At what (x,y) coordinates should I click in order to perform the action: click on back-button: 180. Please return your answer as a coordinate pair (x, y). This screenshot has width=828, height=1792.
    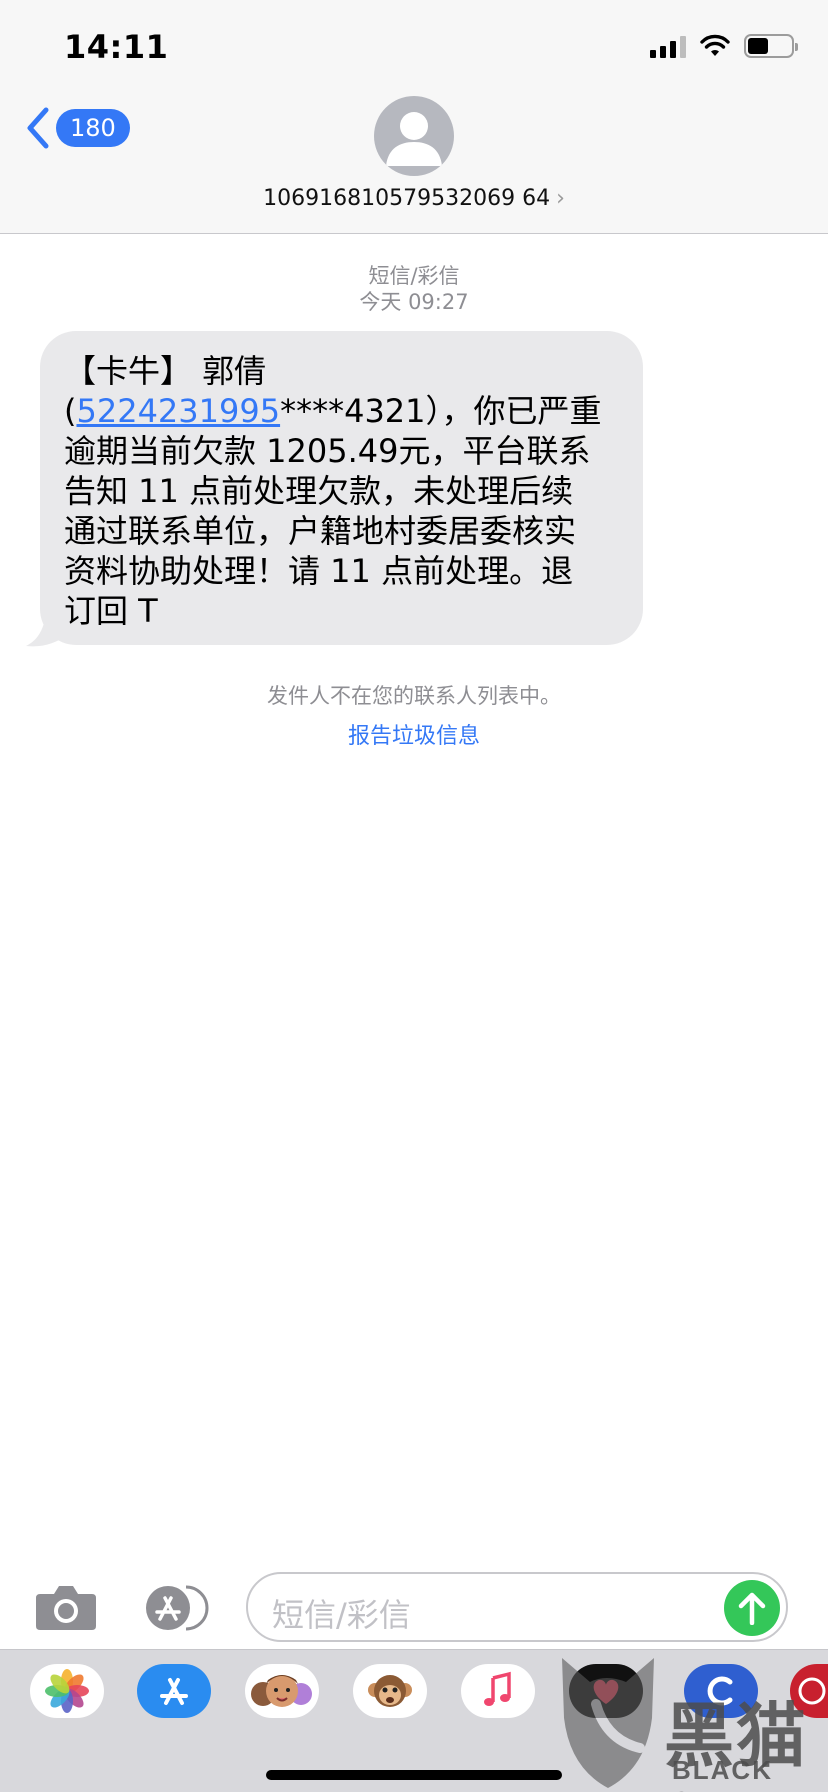
    Looking at the image, I should click on (77, 128).